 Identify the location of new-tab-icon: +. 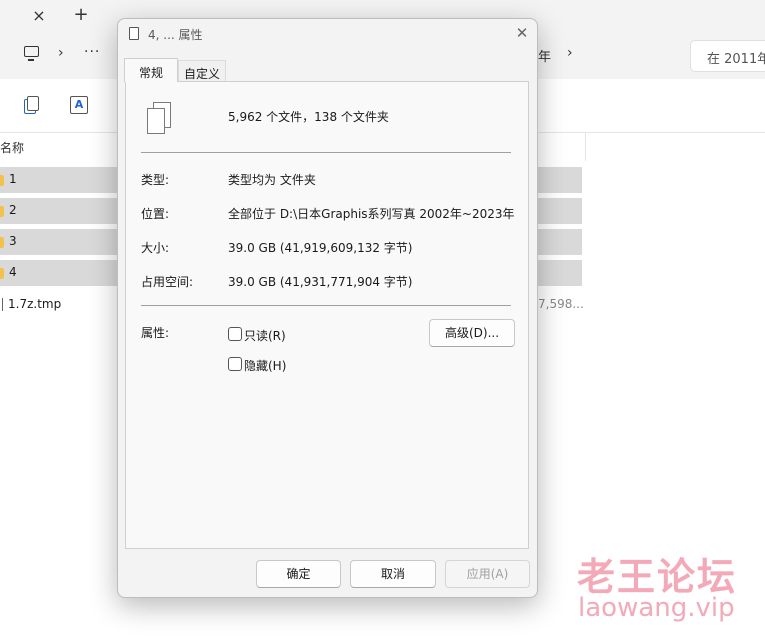
(81, 15).